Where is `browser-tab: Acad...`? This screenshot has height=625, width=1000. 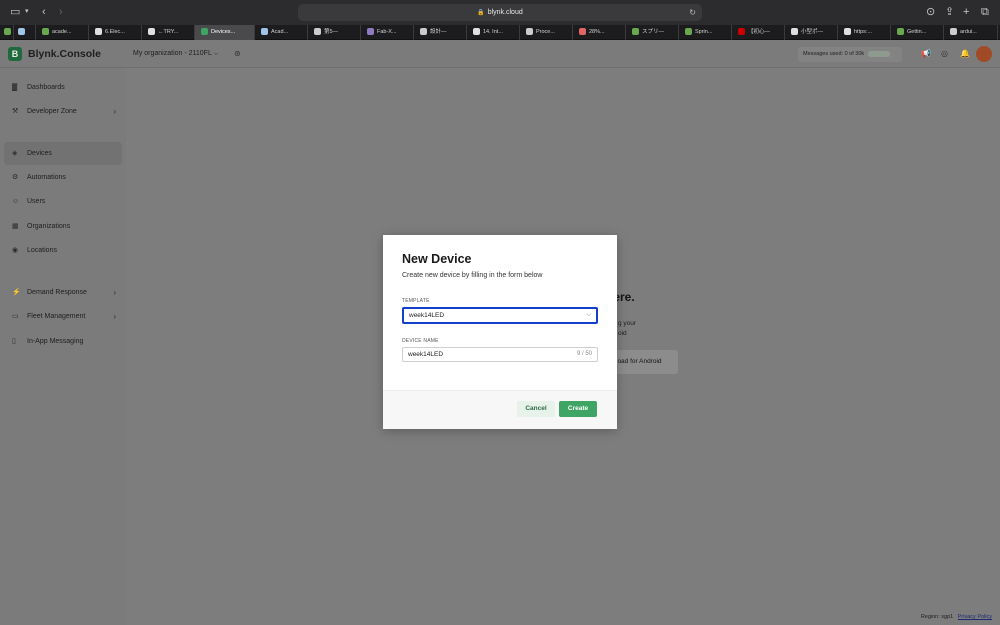
browser-tab: Acad... is located at coordinates (281, 32).